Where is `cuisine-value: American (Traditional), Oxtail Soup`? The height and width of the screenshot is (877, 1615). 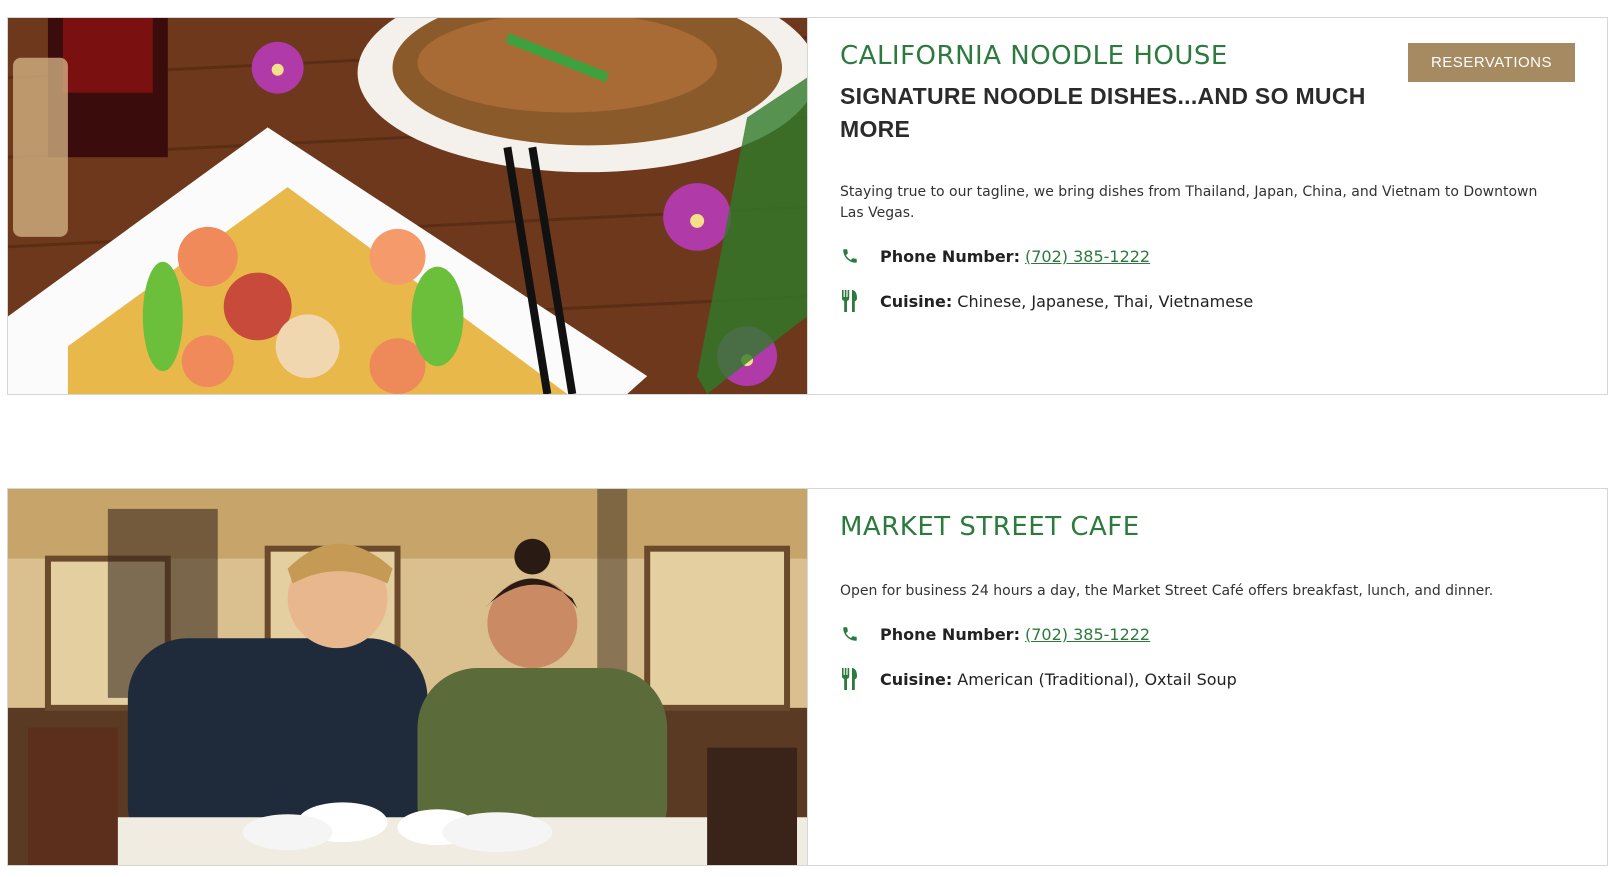 cuisine-value: American (Traditional), Oxtail Soup is located at coordinates (1097, 679).